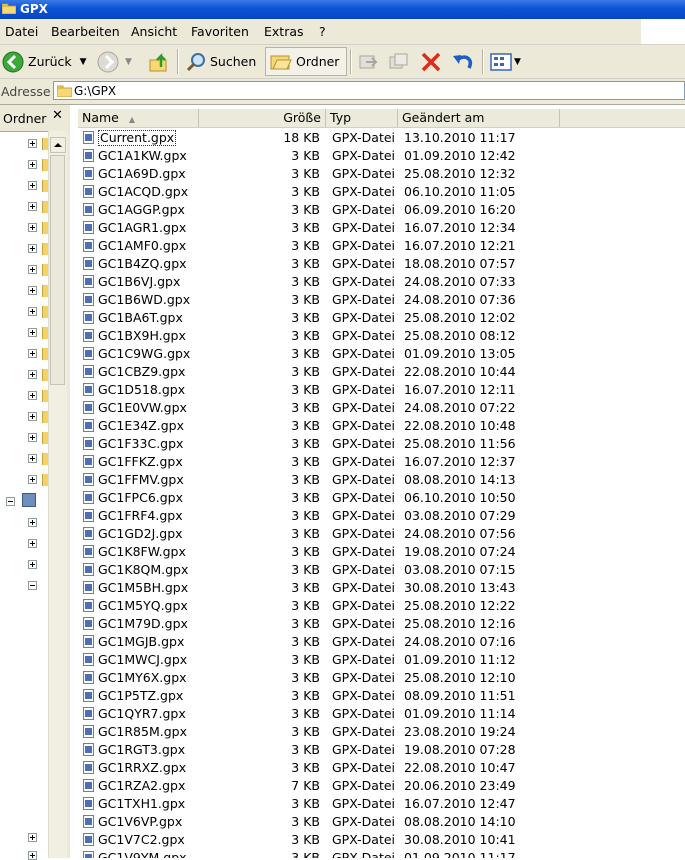 Image resolution: width=685 pixels, height=860 pixels. I want to click on menu-ansicht: Ansicht, so click(154, 31).